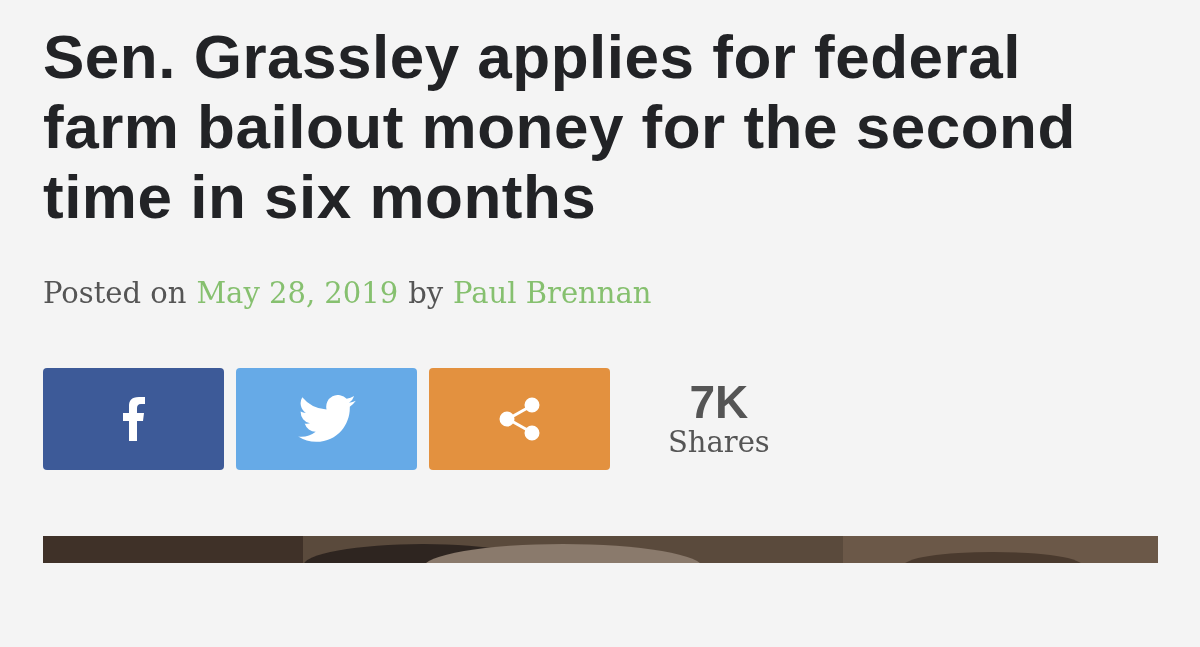  I want to click on share-icon, so click(519, 419).